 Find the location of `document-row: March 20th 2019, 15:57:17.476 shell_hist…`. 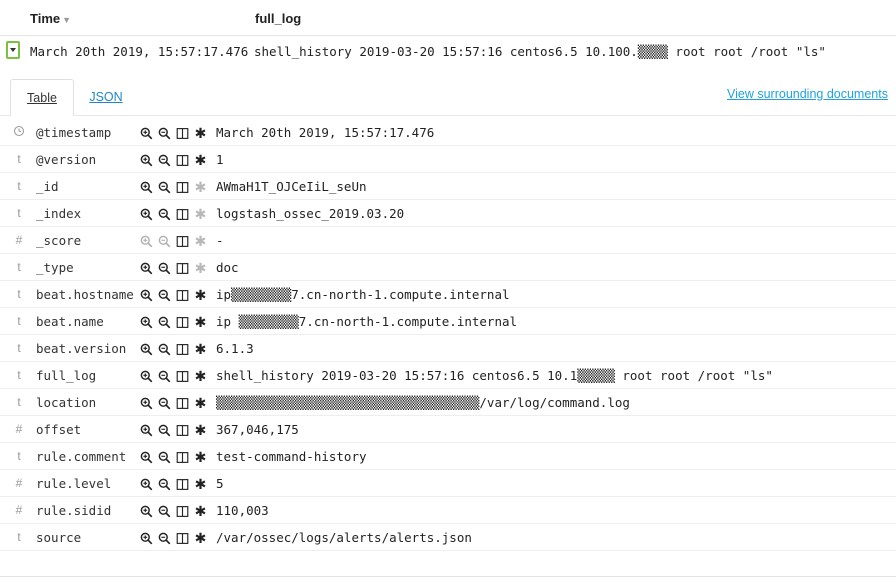

document-row: March 20th 2019, 15:57:17.476 shell_hist… is located at coordinates (448, 51).